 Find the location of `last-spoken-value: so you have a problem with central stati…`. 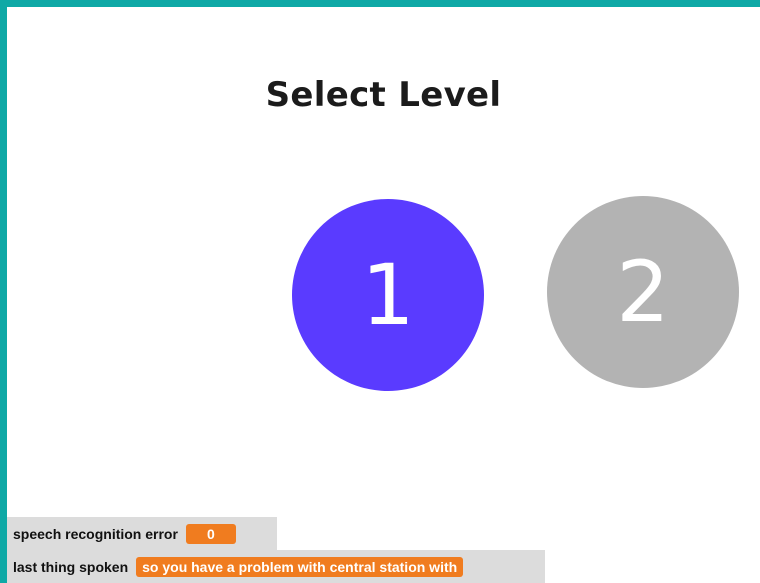

last-spoken-value: so you have a problem with central stati… is located at coordinates (300, 566).